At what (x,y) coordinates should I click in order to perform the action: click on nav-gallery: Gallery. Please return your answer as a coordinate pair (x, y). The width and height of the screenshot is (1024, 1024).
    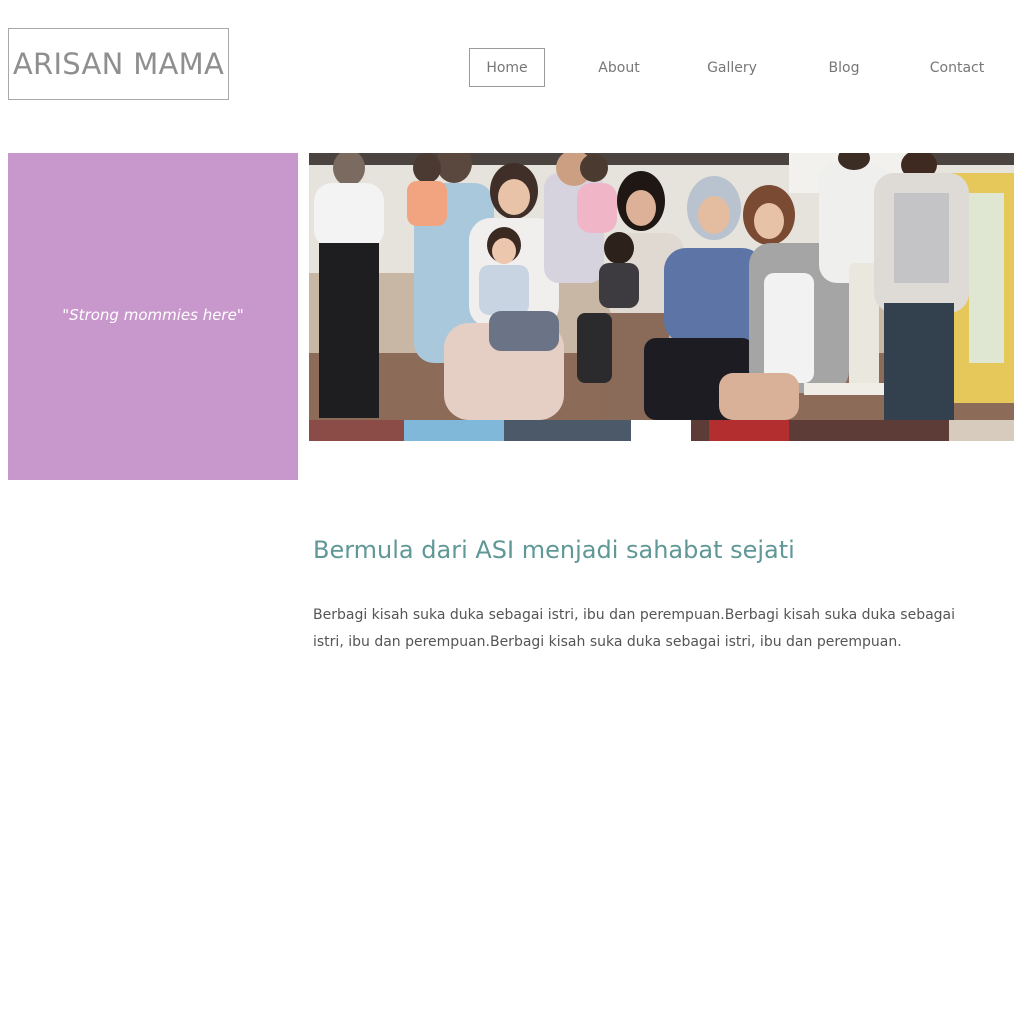
    Looking at the image, I should click on (732, 67).